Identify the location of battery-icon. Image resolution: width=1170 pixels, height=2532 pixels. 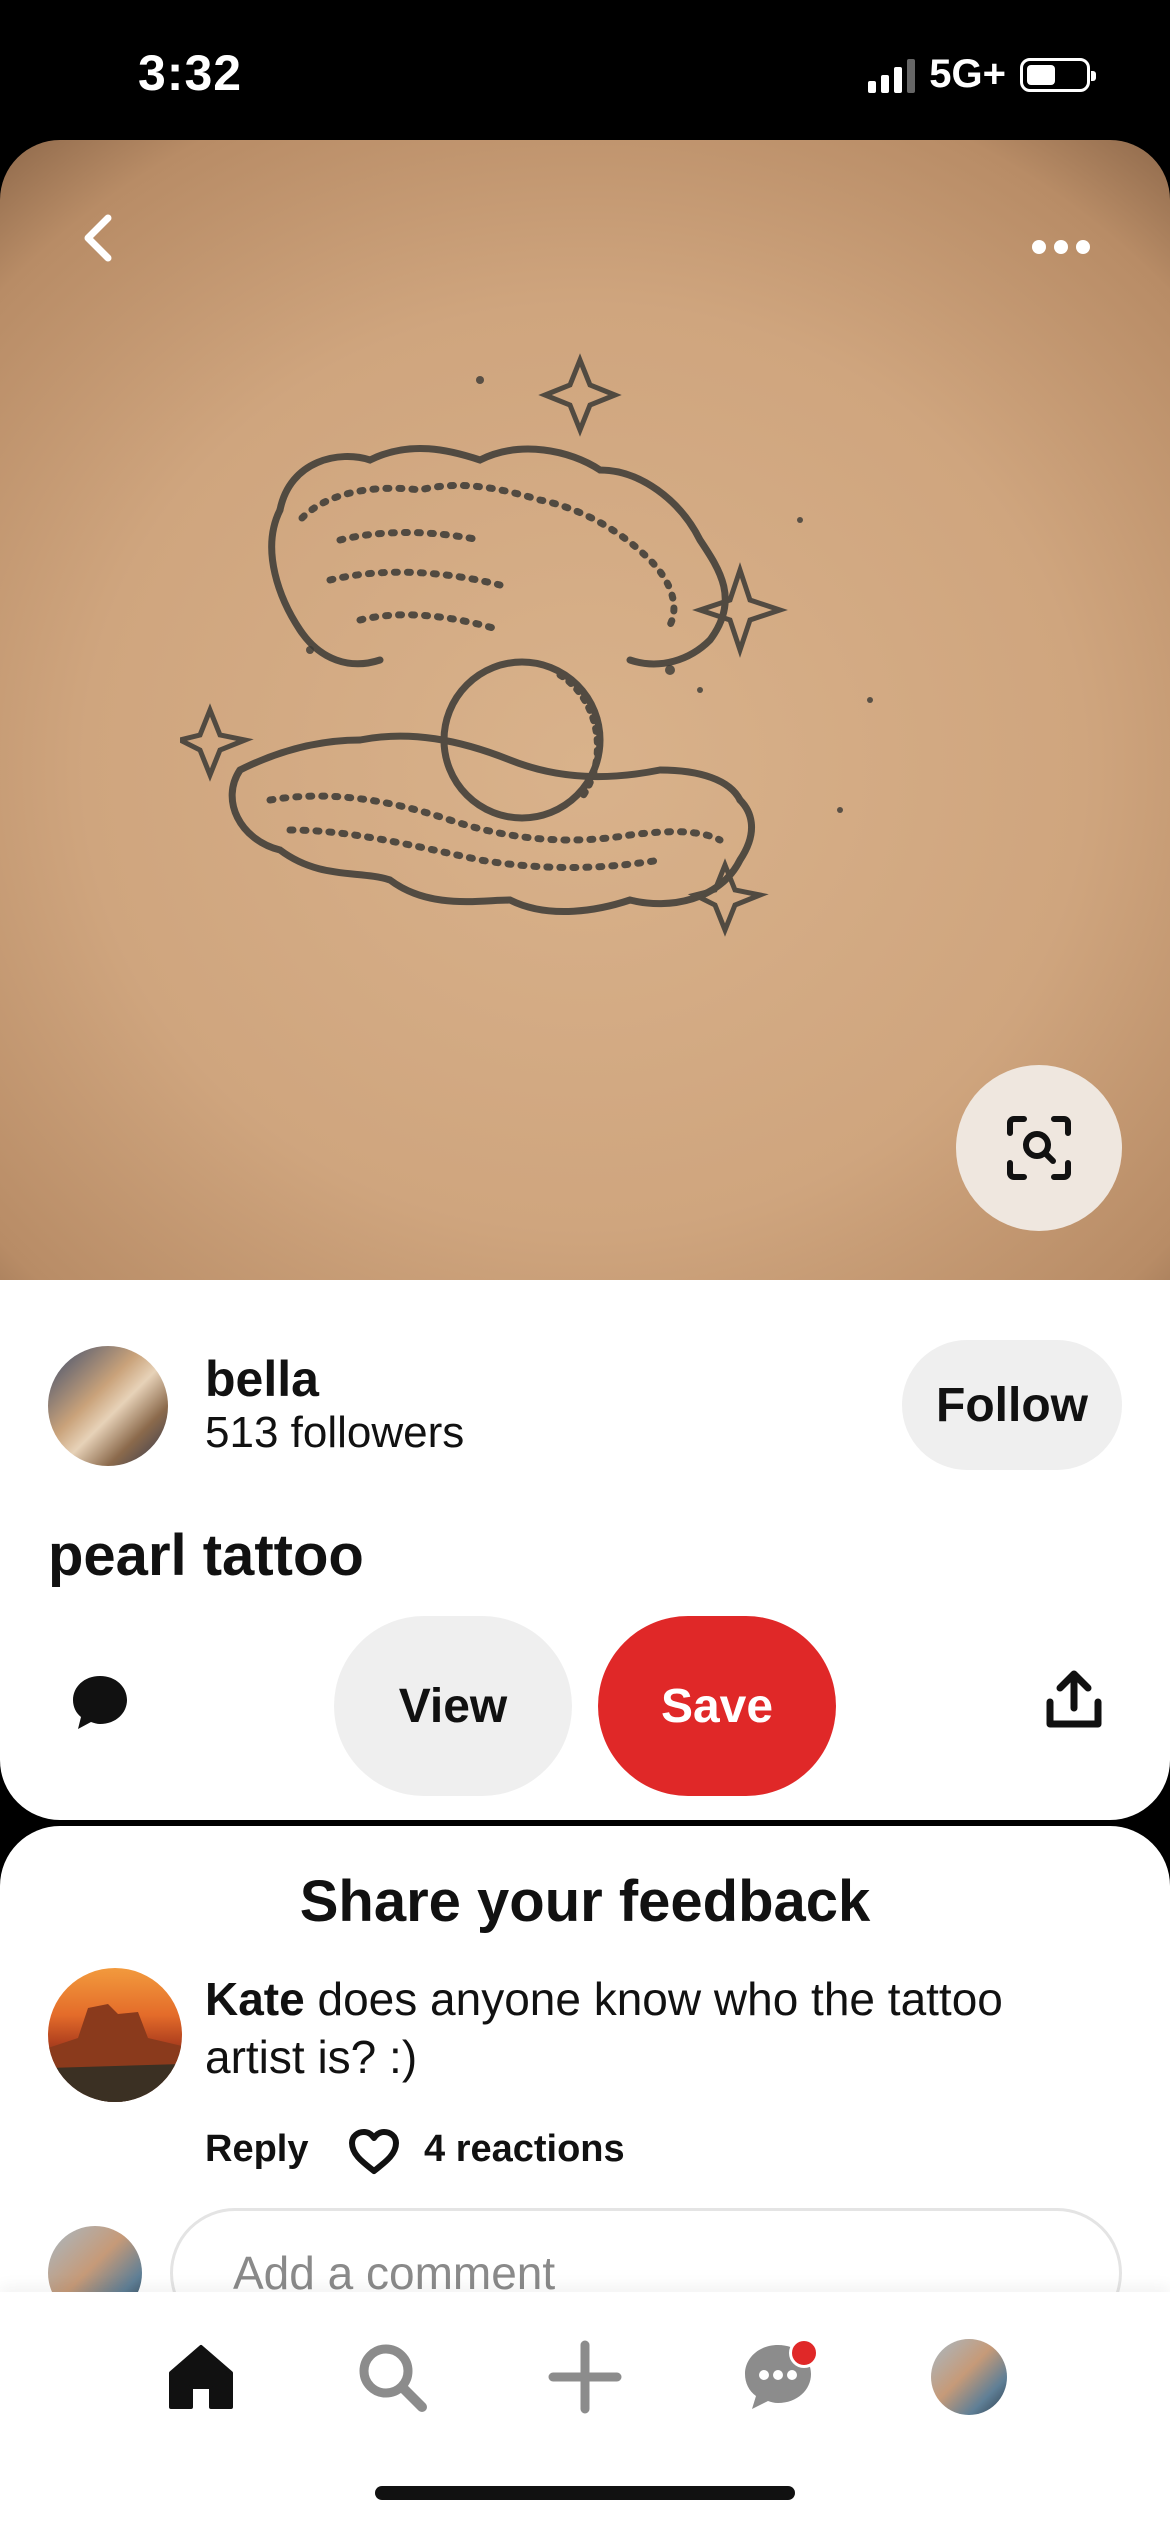
(1058, 74).